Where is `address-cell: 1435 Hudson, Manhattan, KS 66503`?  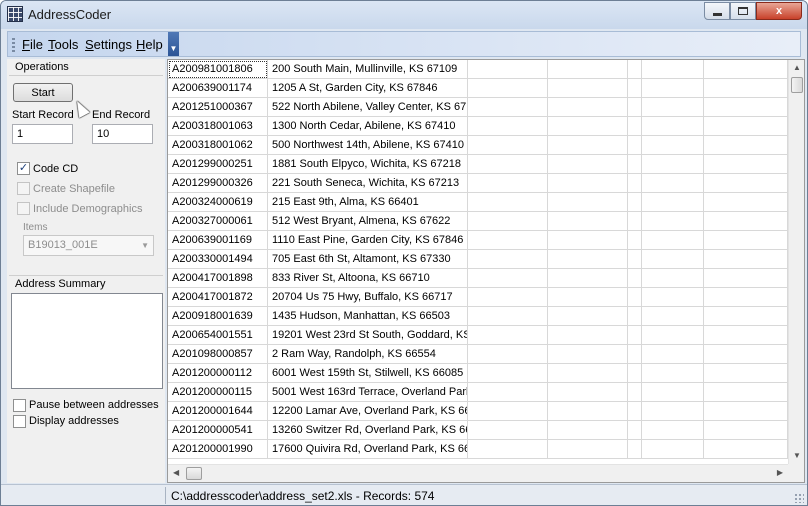
address-cell: 1435 Hudson, Manhattan, KS 66503 is located at coordinates (368, 316).